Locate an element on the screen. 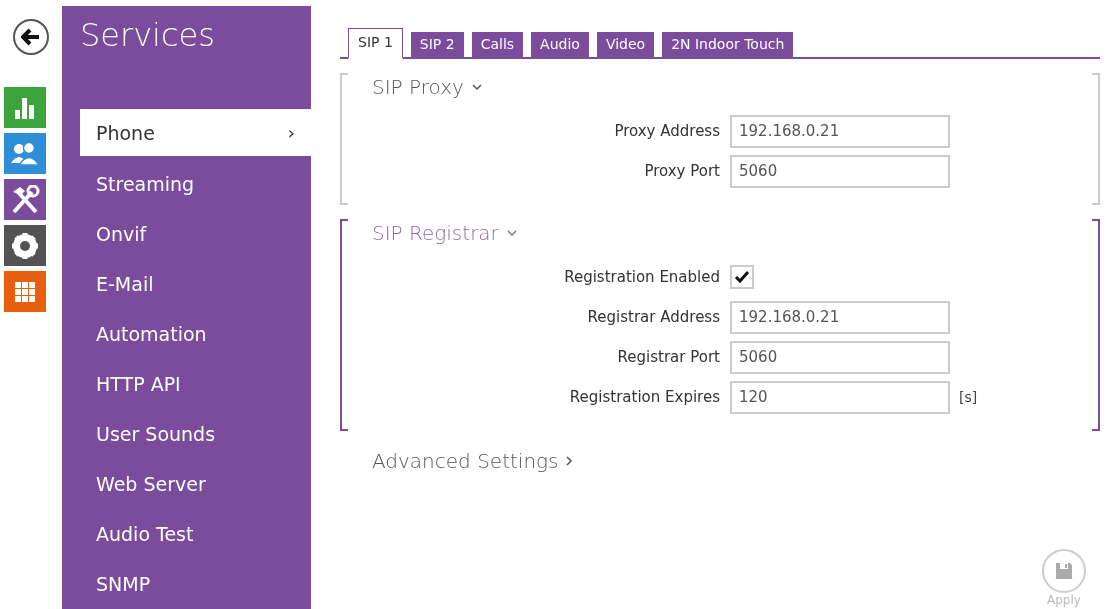  section-title: Advanced Settings is located at coordinates (465, 461).